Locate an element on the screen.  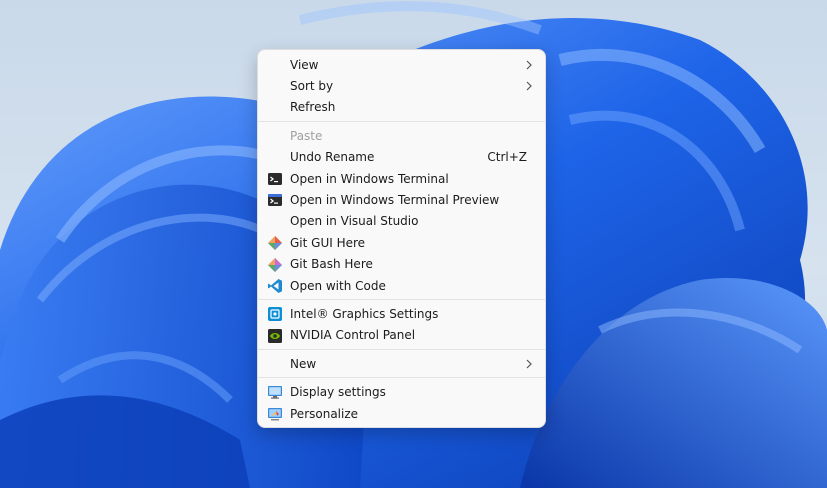
menu-item-refresh: Refresh is located at coordinates (401, 107).